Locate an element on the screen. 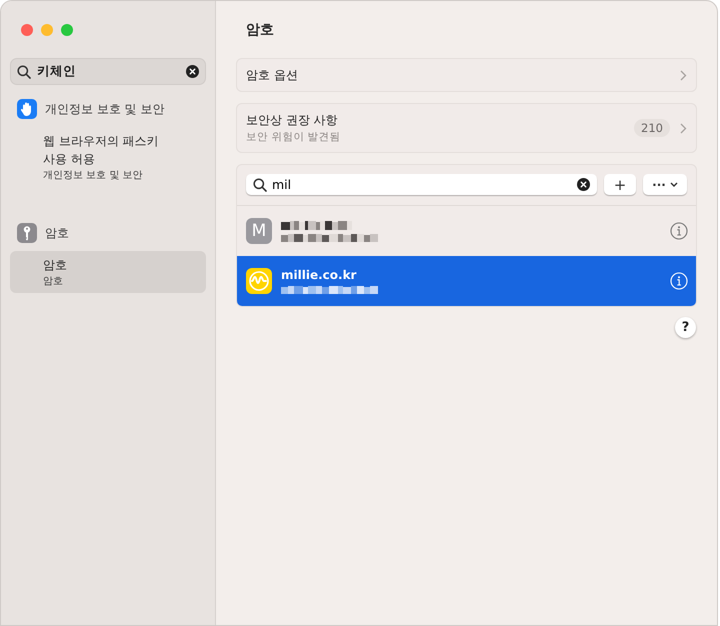  settings-row: 암호 옵션 is located at coordinates (466, 75).